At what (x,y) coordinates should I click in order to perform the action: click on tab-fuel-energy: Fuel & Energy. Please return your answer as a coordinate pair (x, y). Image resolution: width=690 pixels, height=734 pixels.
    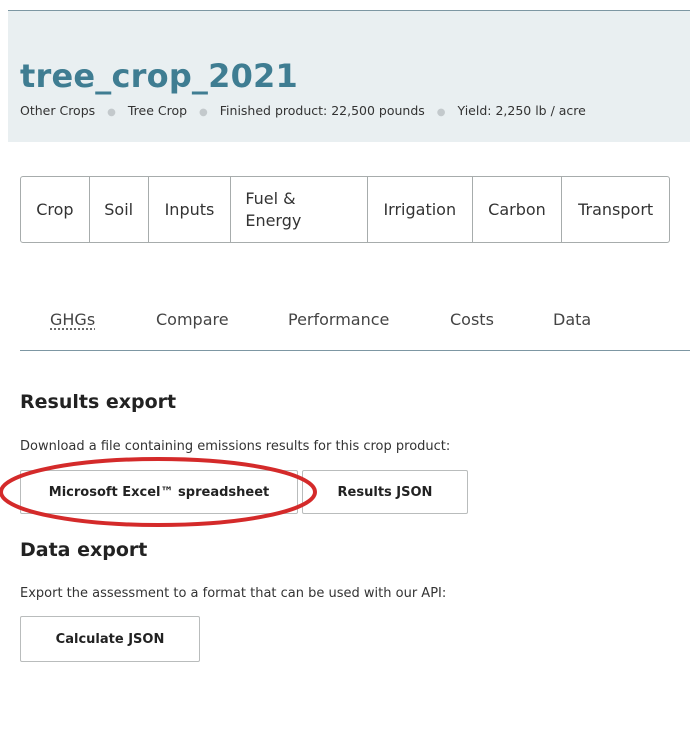
    Looking at the image, I should click on (299, 209).